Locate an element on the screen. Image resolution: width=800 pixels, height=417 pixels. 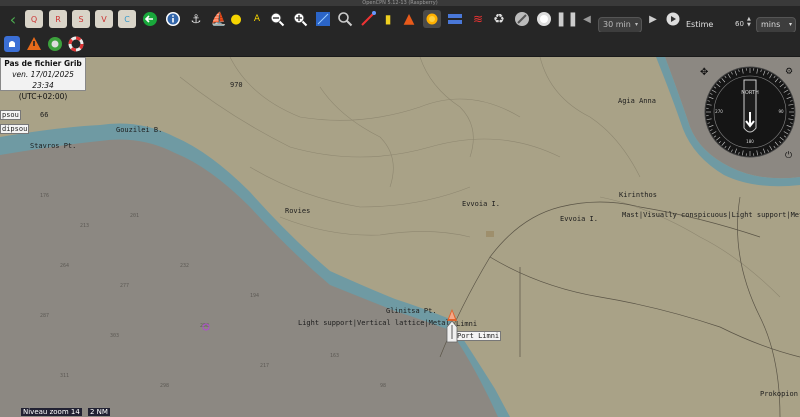
svg-text: 217 is located at coordinates (264, 366).